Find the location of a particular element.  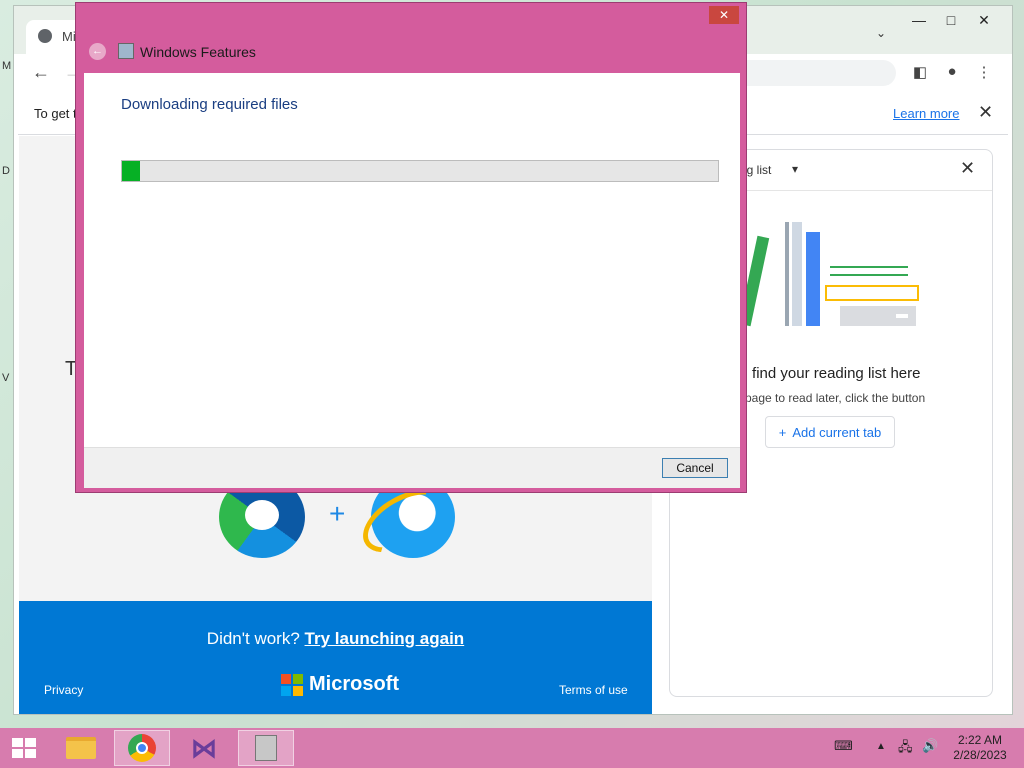

taskbar: ⋈ ⌨ ▲ 🖧 🔊 2:22 AM 2/28/2023 is located at coordinates (512, 748).